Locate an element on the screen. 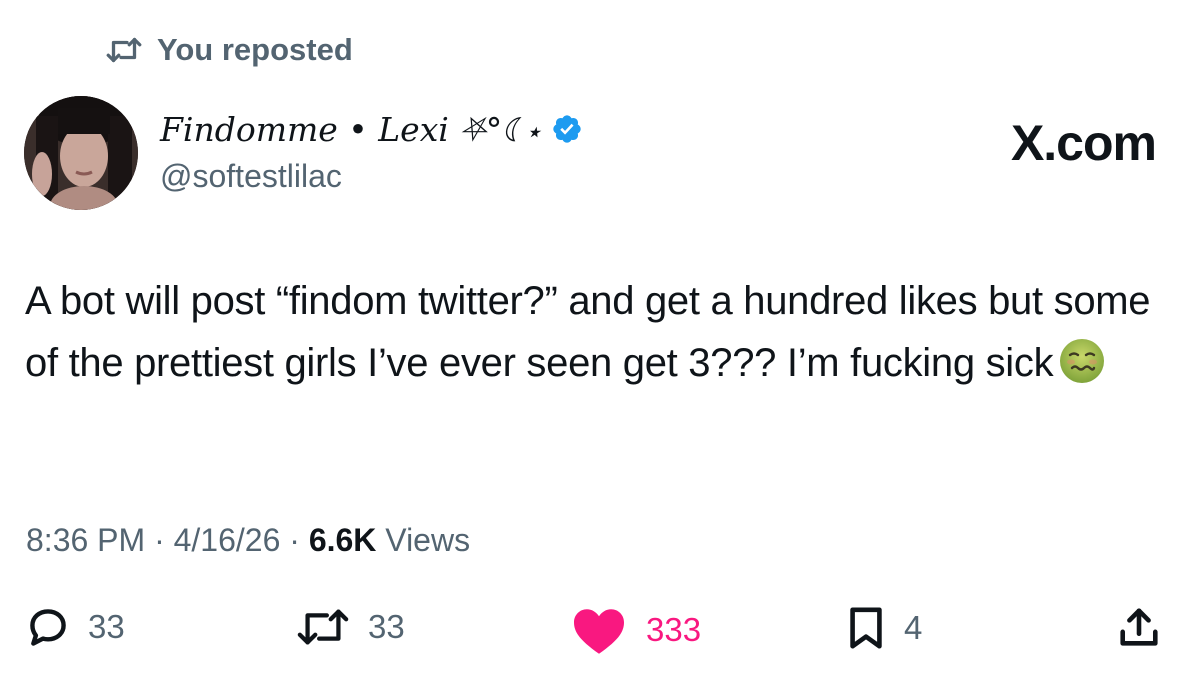 This screenshot has width=1200, height=695. tweet-meta: 8:36 PM · 4/16/26 · 6.6K Views is located at coordinates (248, 540).